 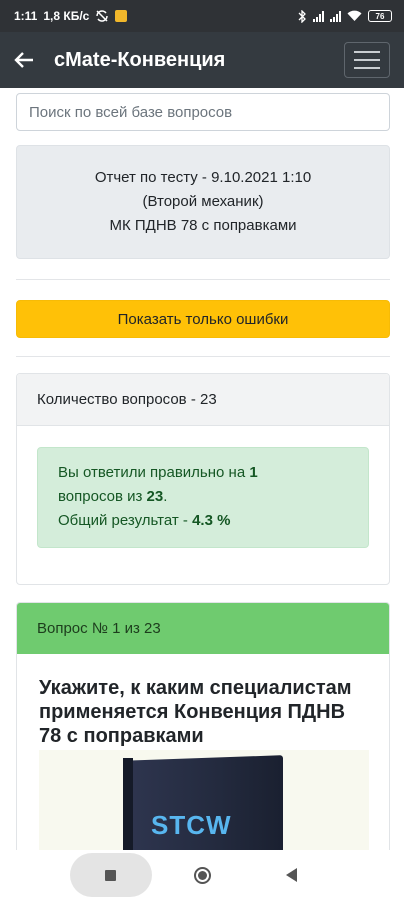 I want to click on result-text: вопросов из, so click(x=102, y=496).